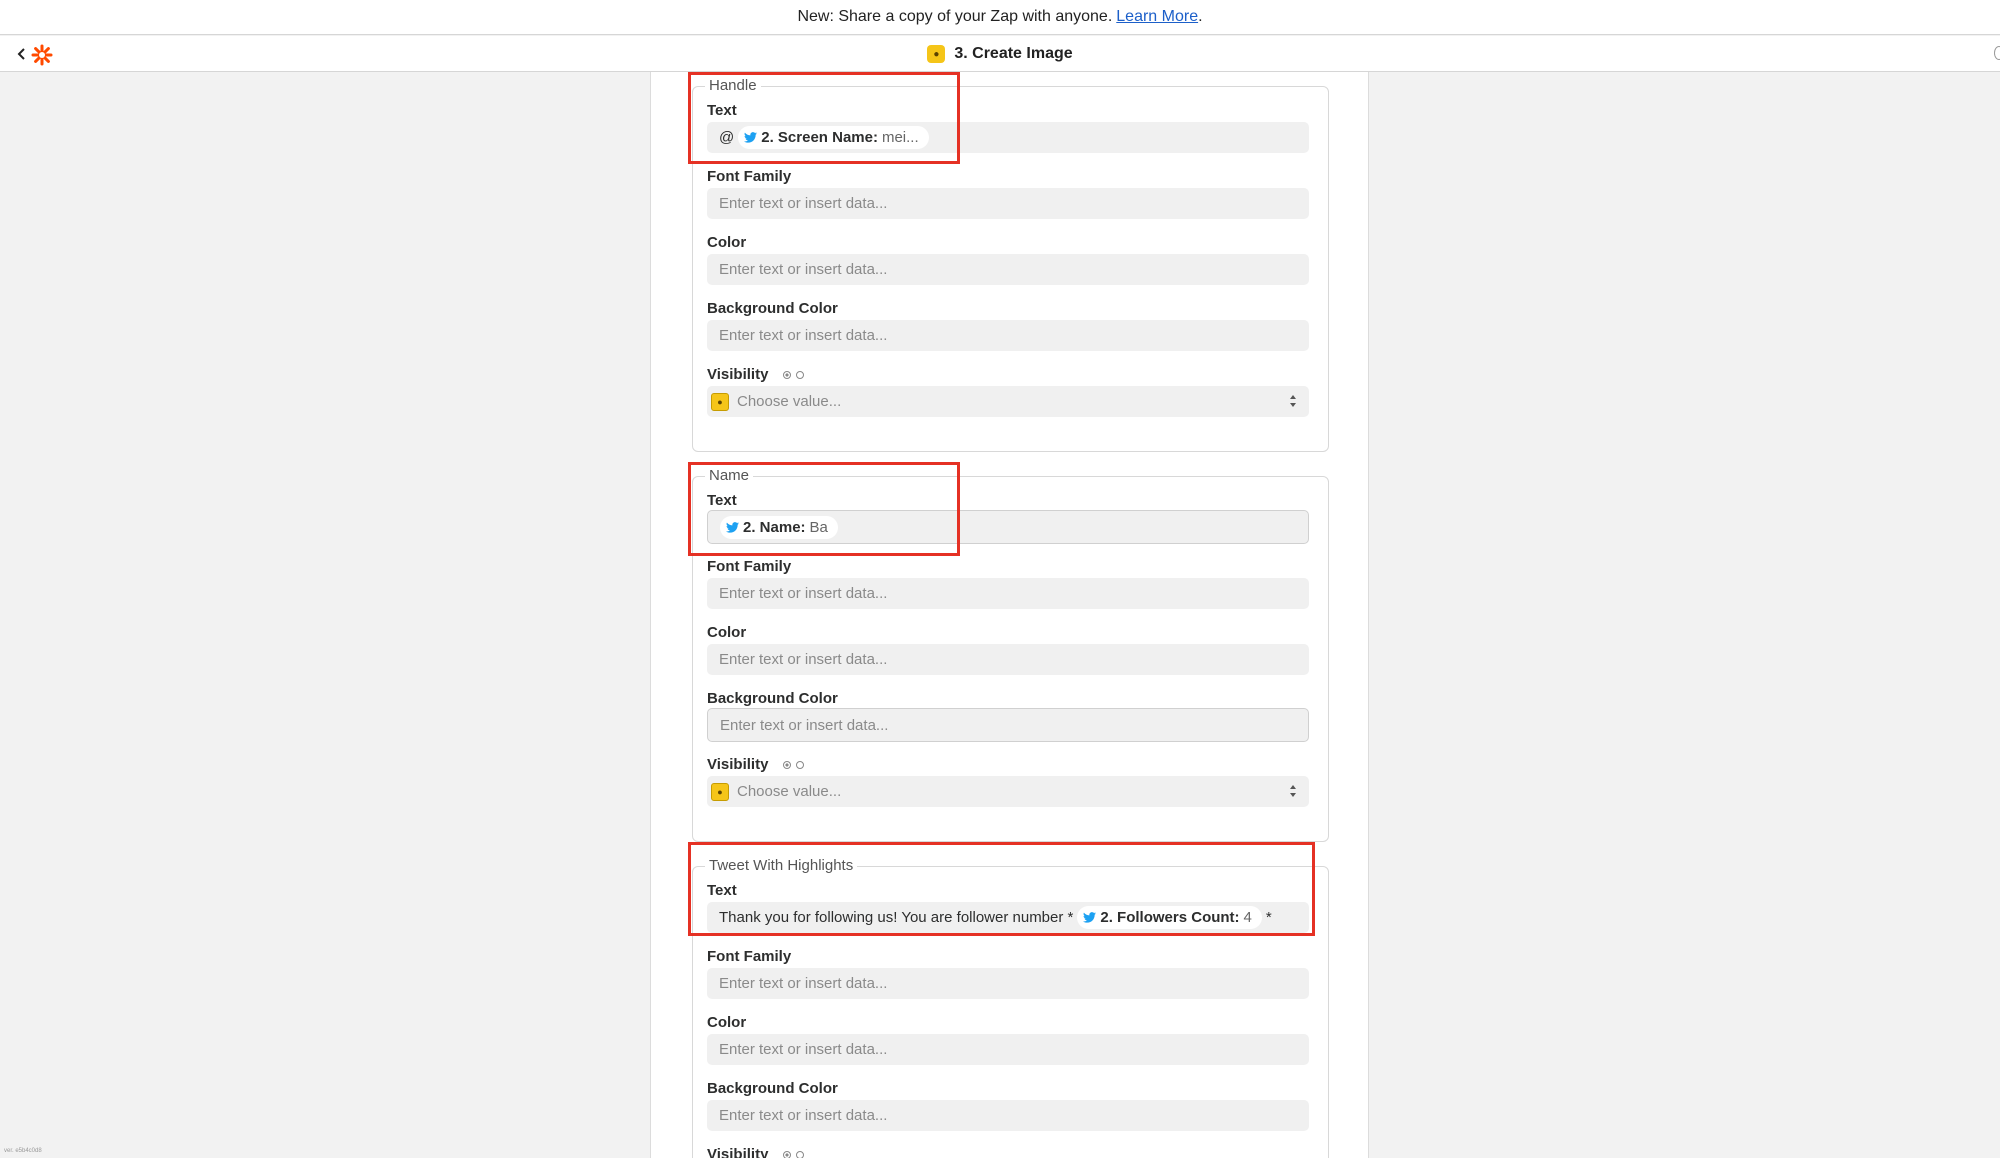 The width and height of the screenshot is (2000, 1158). Describe the element at coordinates (1200, 16) in the screenshot. I see `banner-end: .` at that location.